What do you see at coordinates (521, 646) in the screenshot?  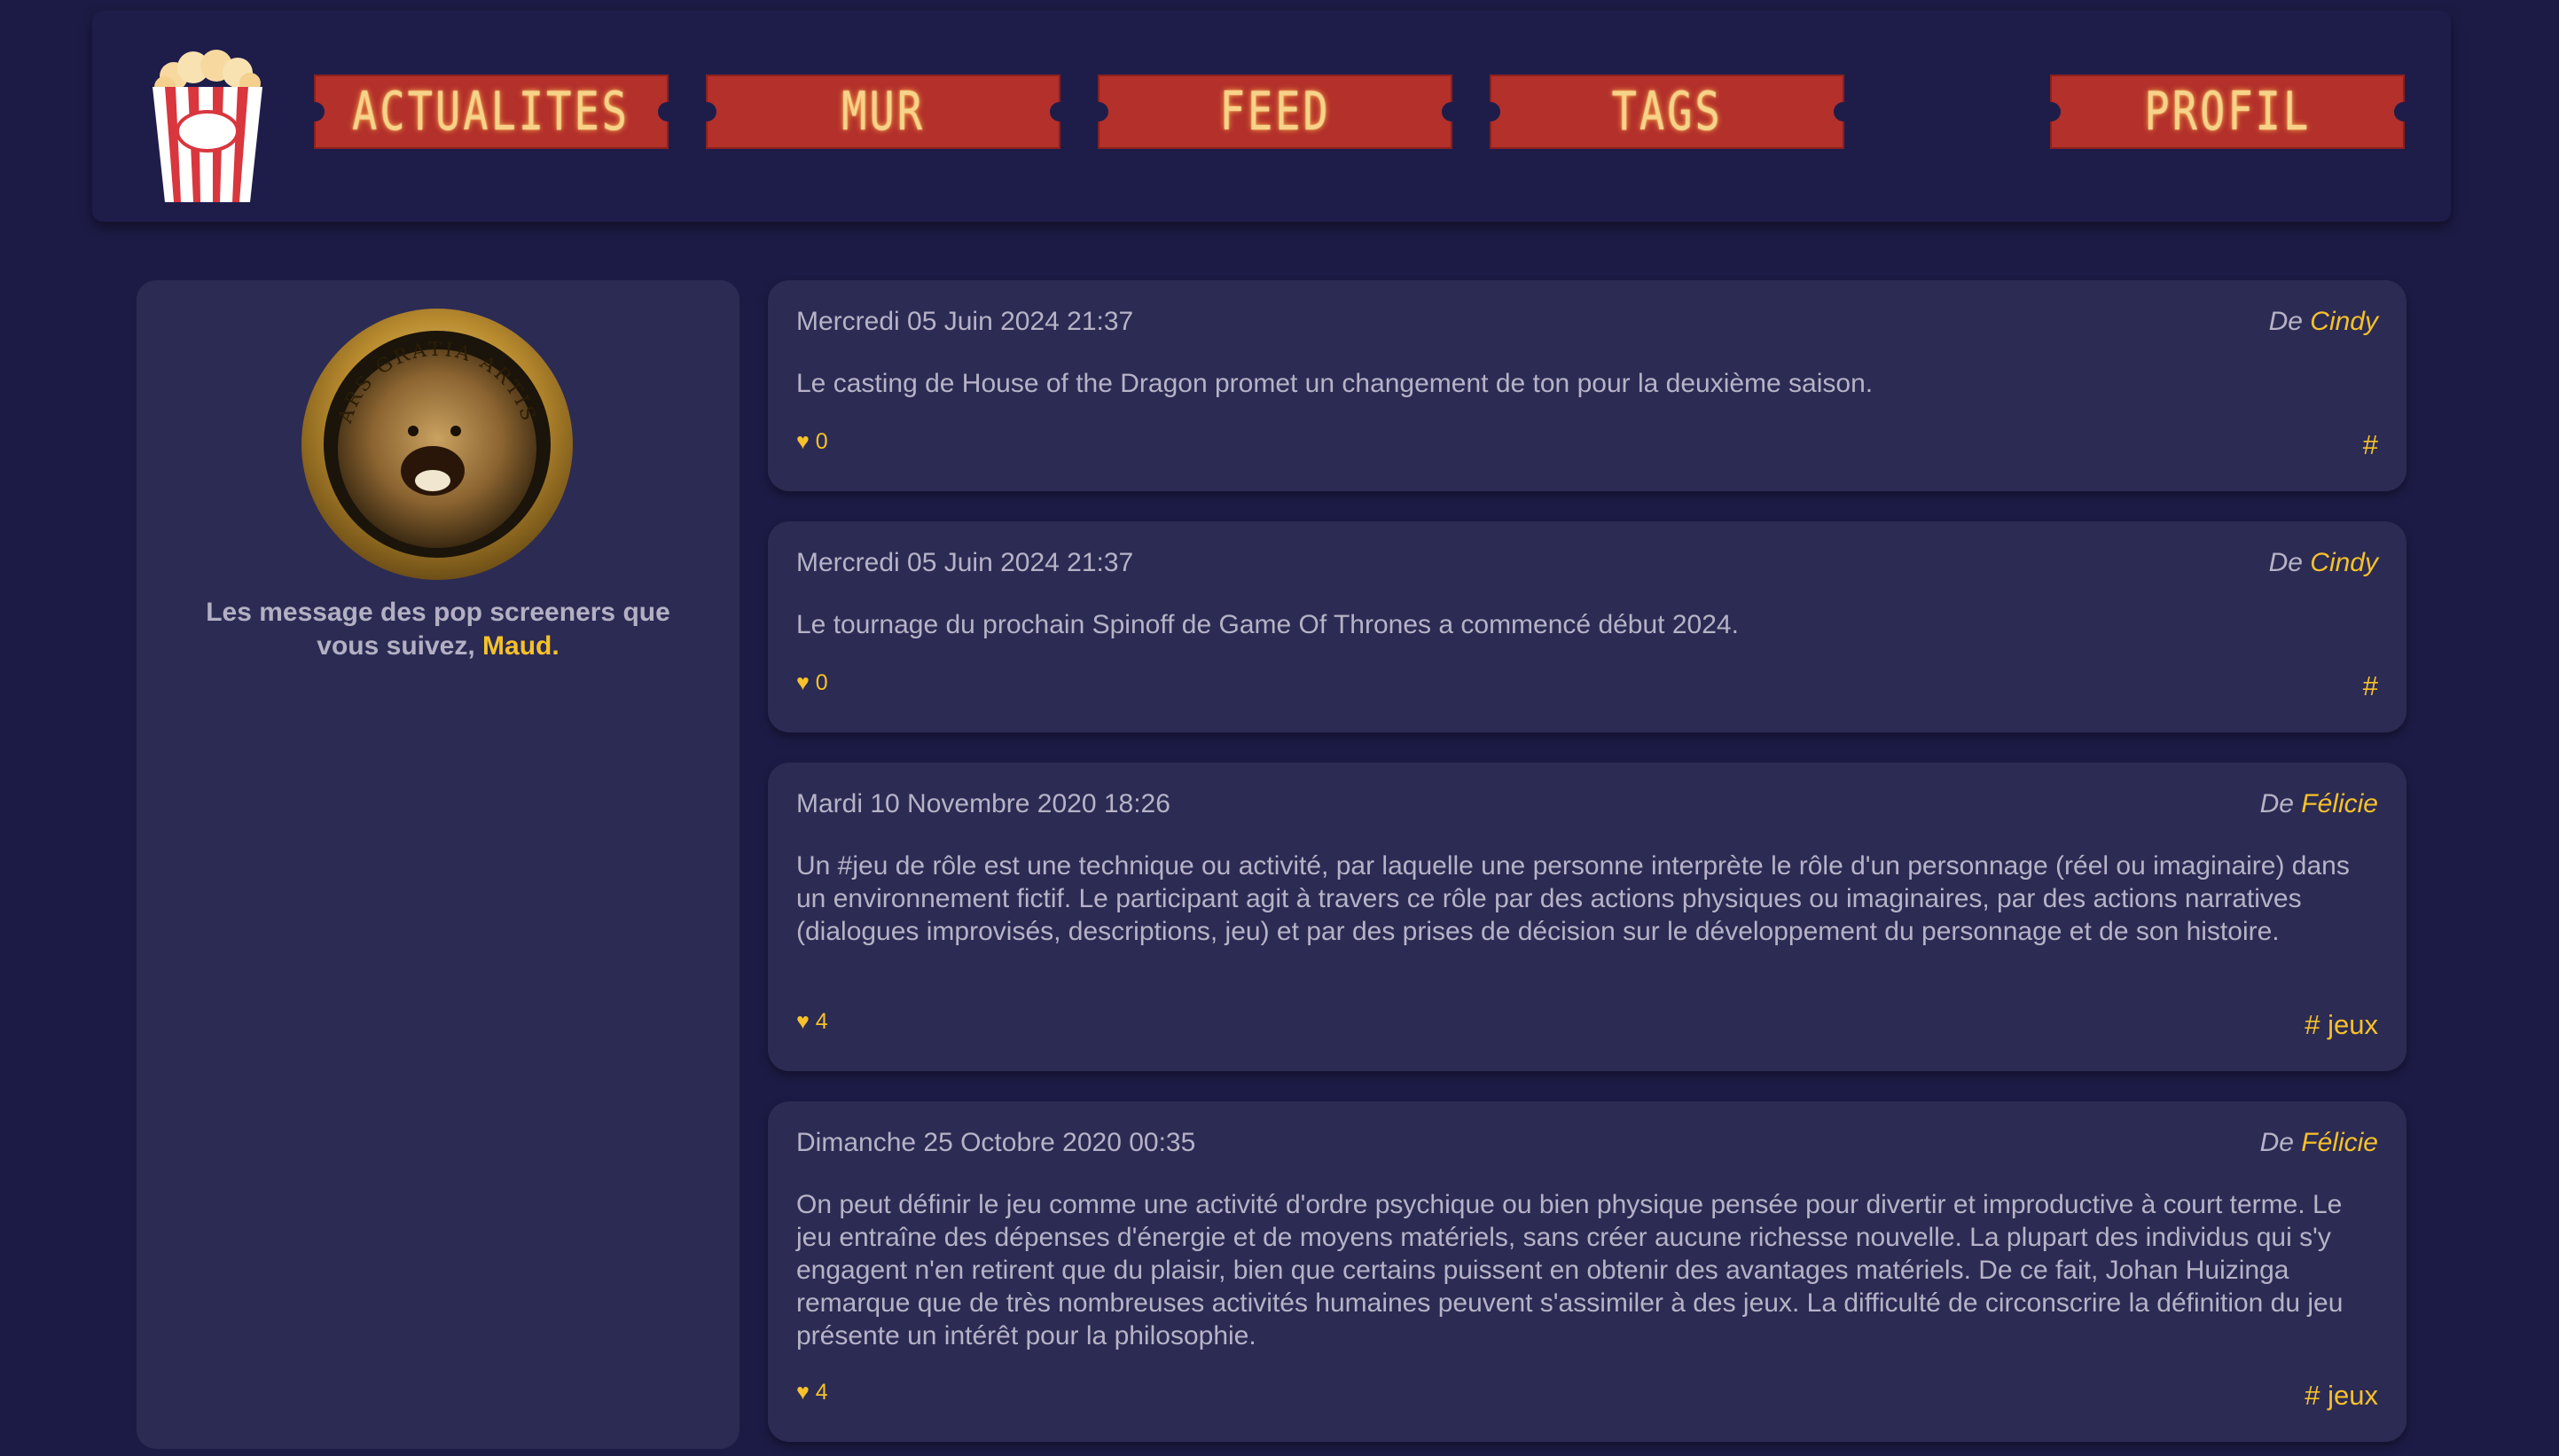 I see `sidebar-username: Maud.` at bounding box center [521, 646].